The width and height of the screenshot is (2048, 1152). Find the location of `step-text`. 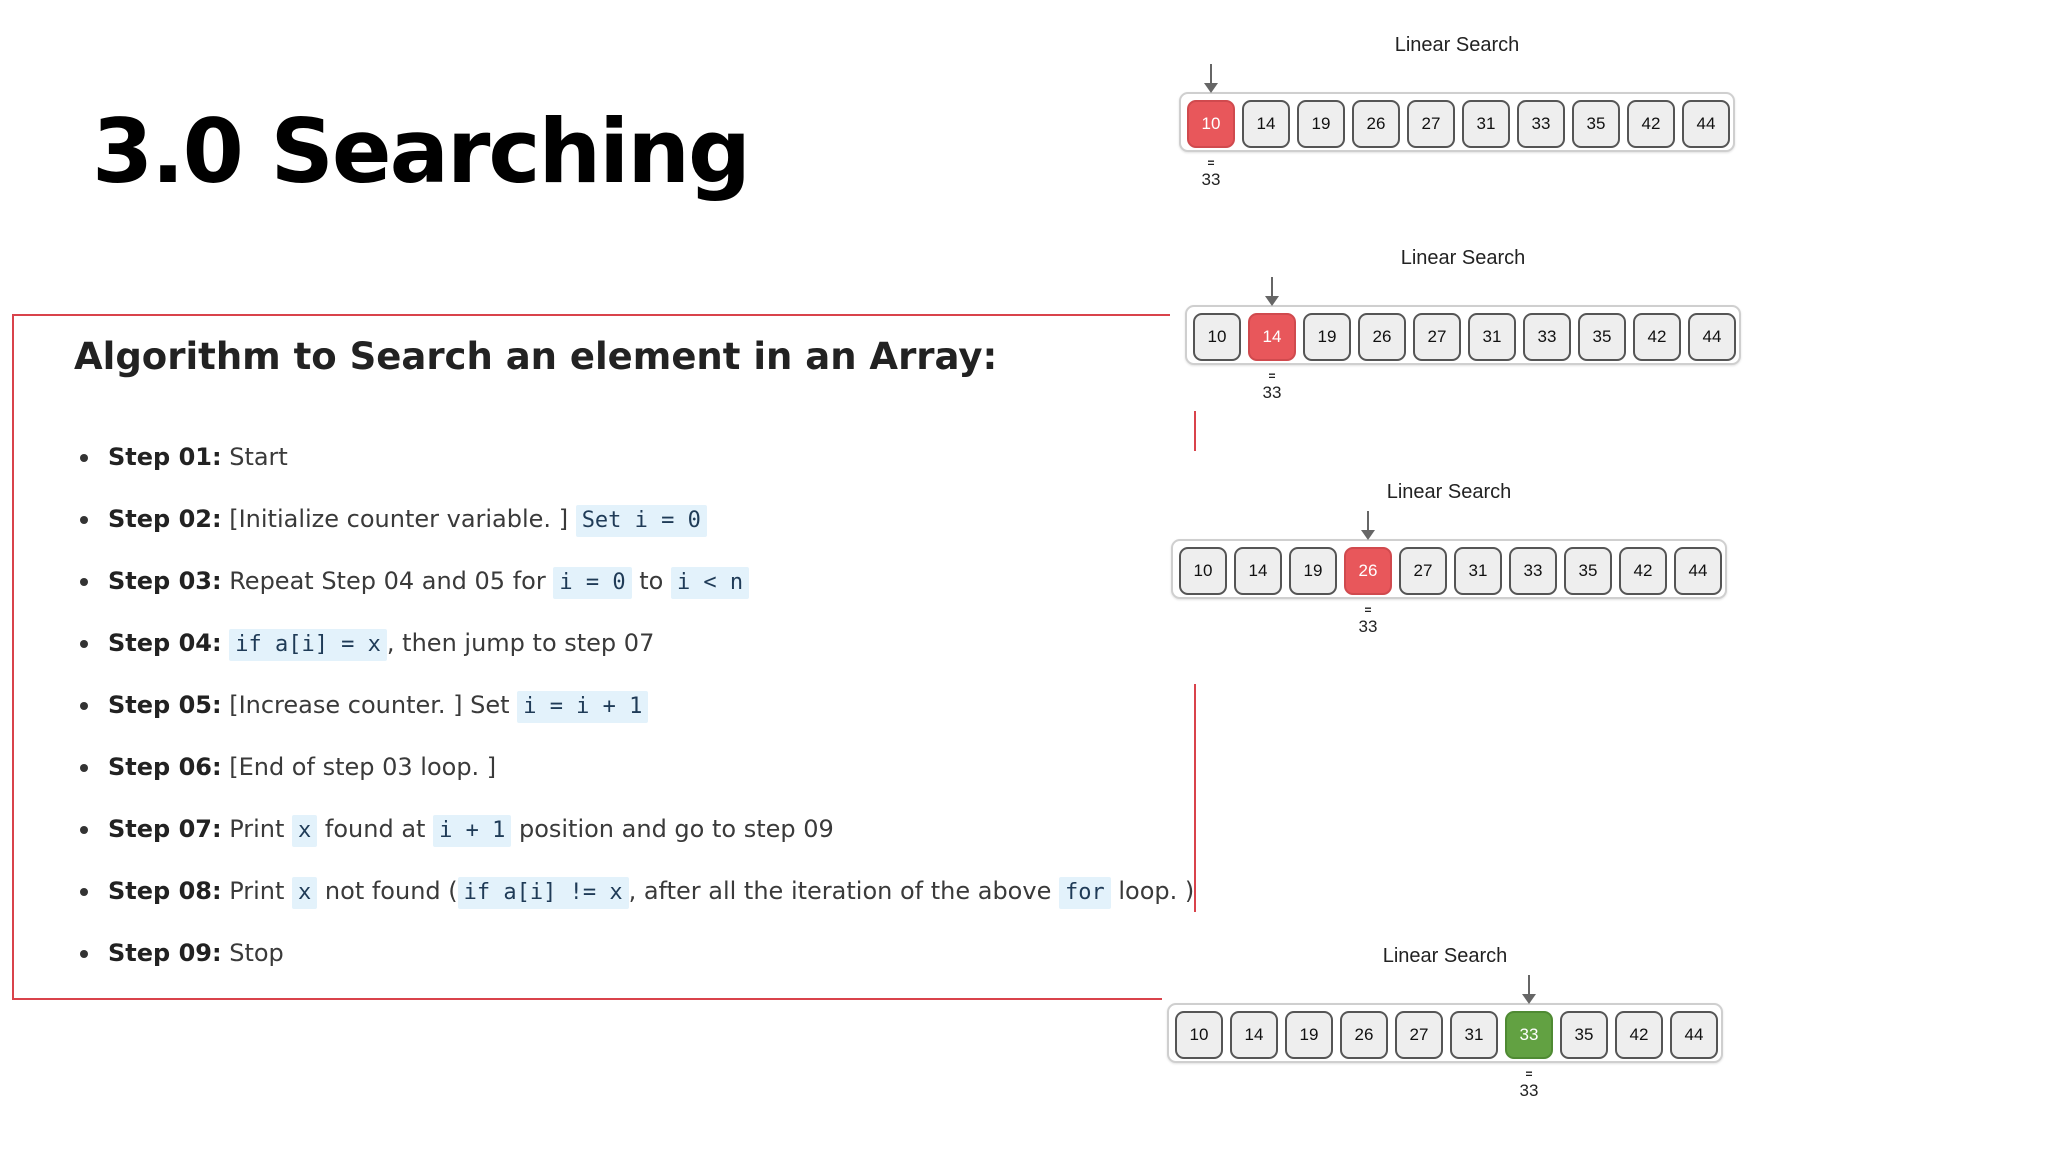

step-text is located at coordinates (226, 643).